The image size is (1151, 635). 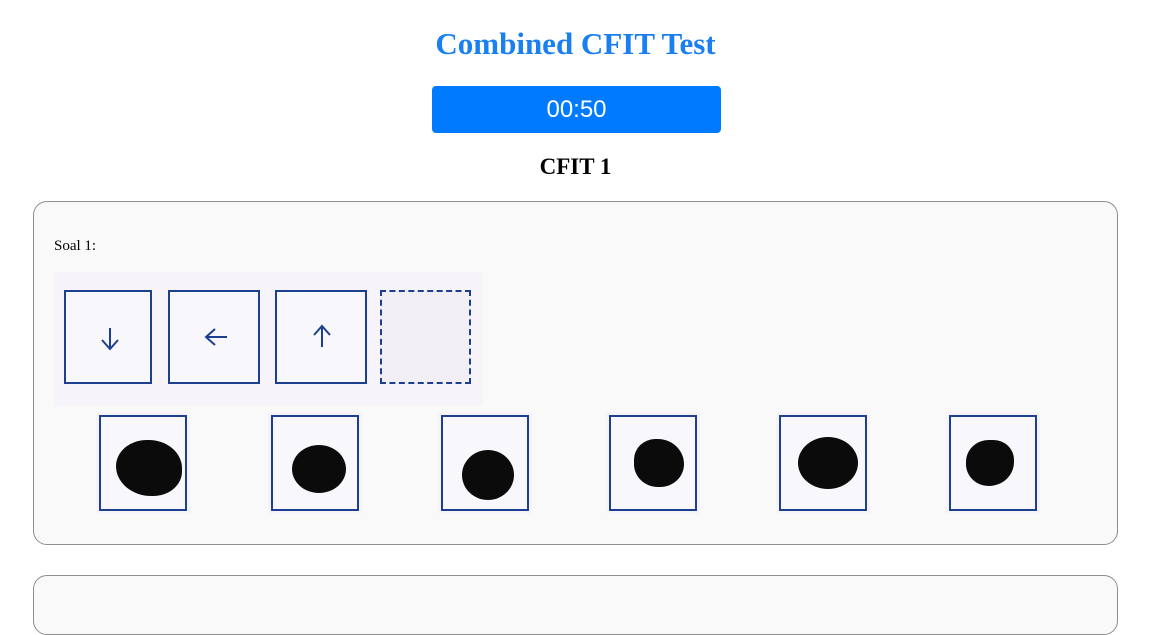 What do you see at coordinates (575, 166) in the screenshot?
I see `section-title: CFIT 1` at bounding box center [575, 166].